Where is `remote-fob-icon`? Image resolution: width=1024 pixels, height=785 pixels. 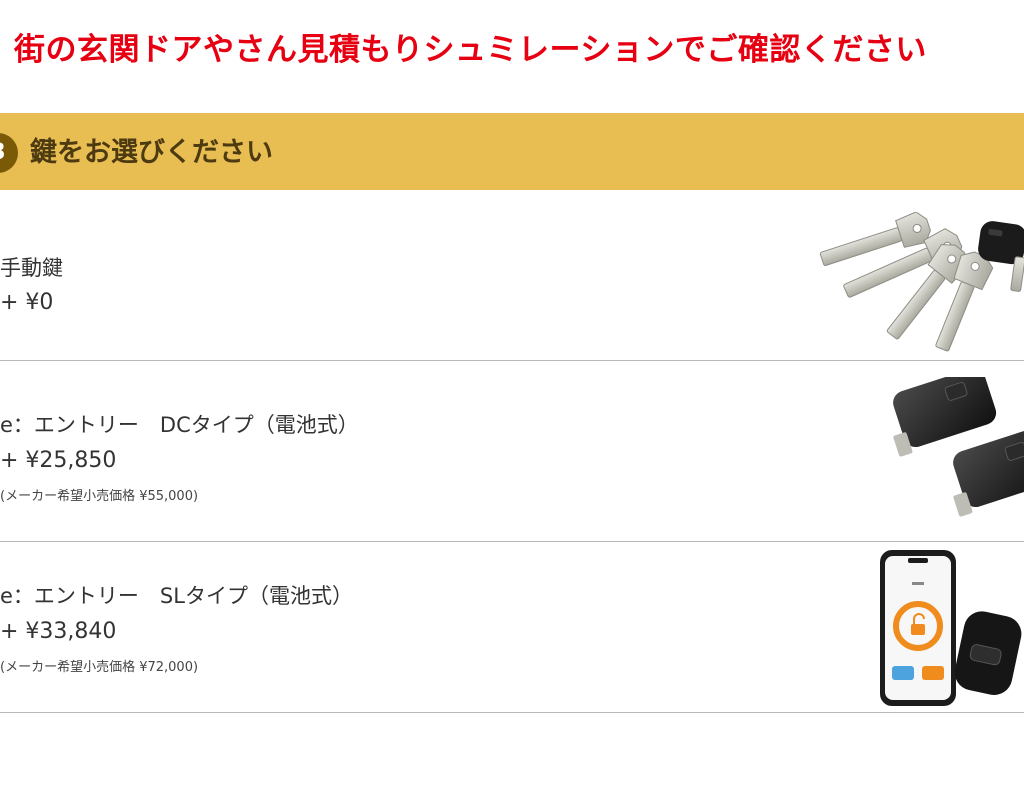 remote-fob-icon is located at coordinates (952, 450).